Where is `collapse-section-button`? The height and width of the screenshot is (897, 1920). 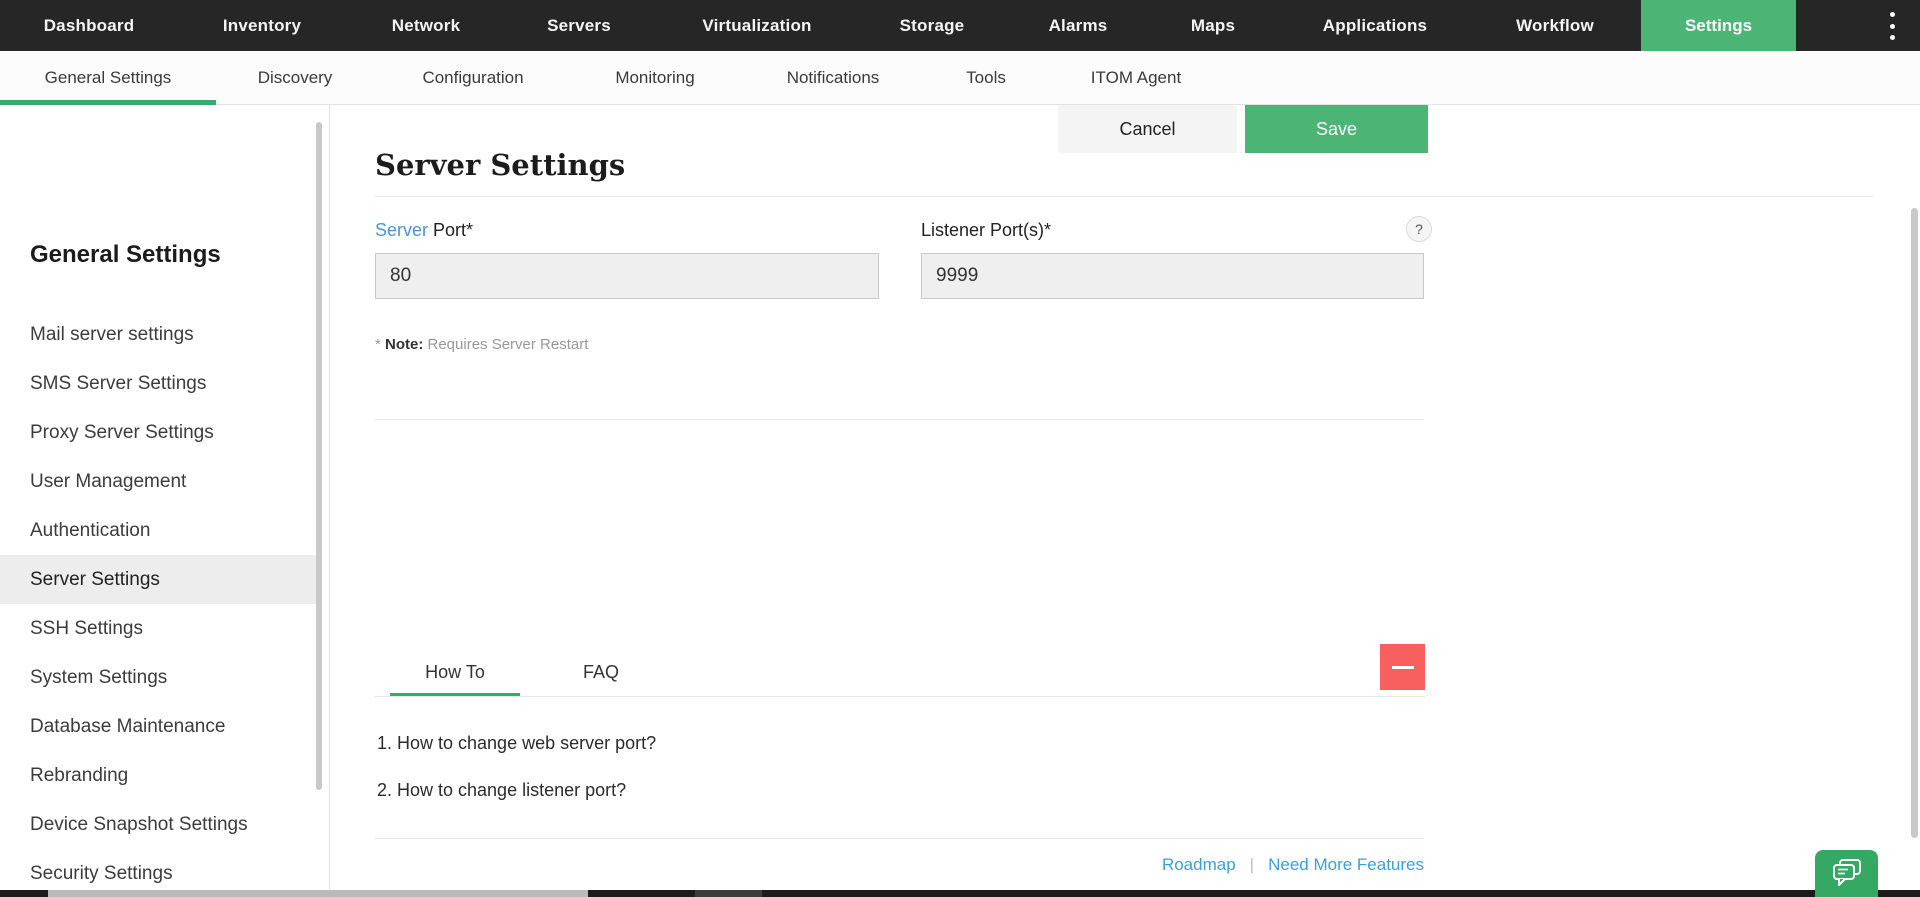
collapse-section-button is located at coordinates (1402, 667).